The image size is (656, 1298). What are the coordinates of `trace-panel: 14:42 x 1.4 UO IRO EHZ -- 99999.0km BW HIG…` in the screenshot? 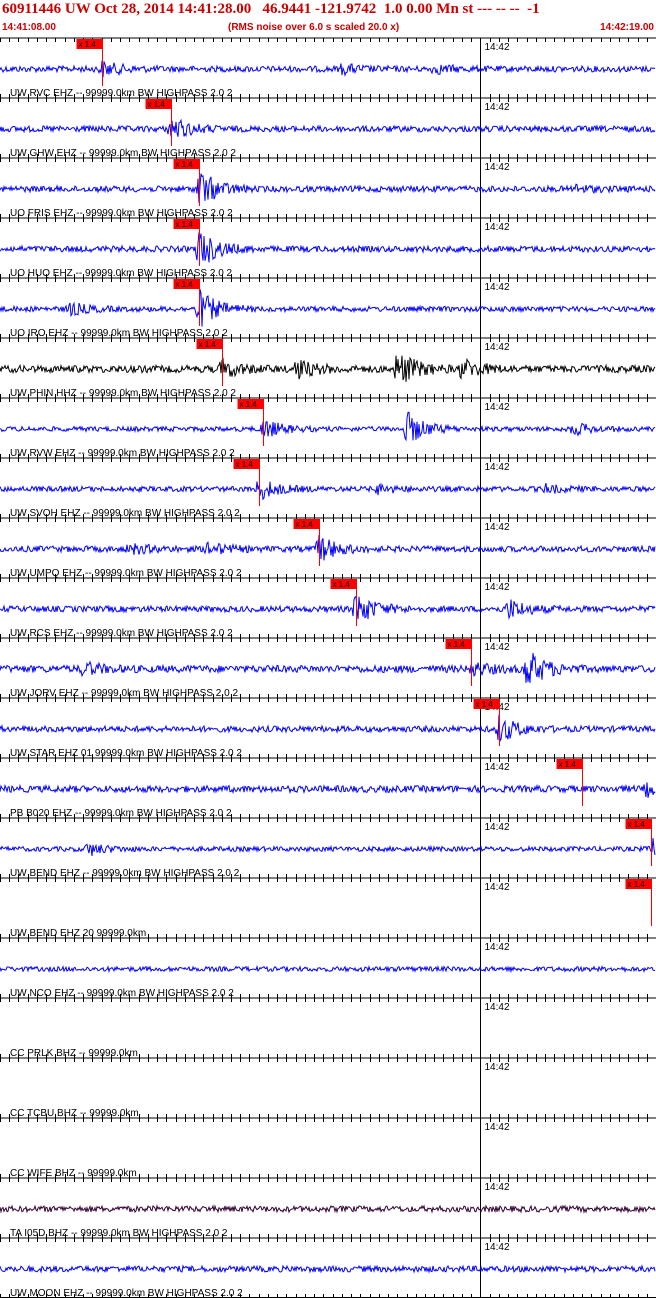 It's located at (328, 308).